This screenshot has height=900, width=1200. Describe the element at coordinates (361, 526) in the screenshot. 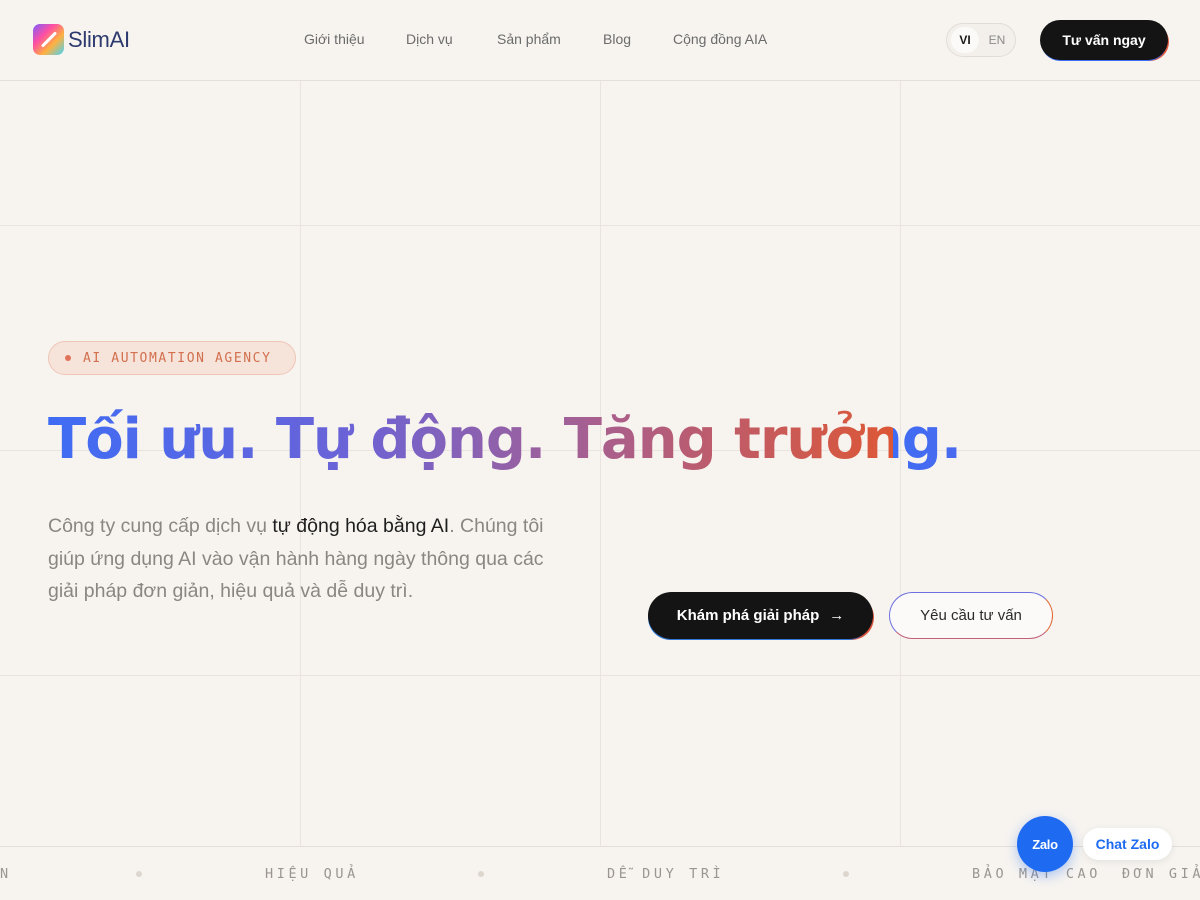

I see `desc-highlight: tự động hóa bằng AI` at that location.